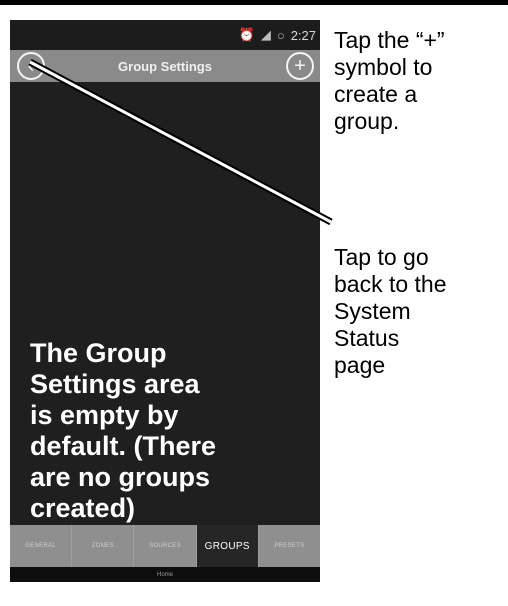 This screenshot has height=606, width=508. What do you see at coordinates (389, 80) in the screenshot?
I see `add-button-callout: Tap the “+” symbol to create a group.` at bounding box center [389, 80].